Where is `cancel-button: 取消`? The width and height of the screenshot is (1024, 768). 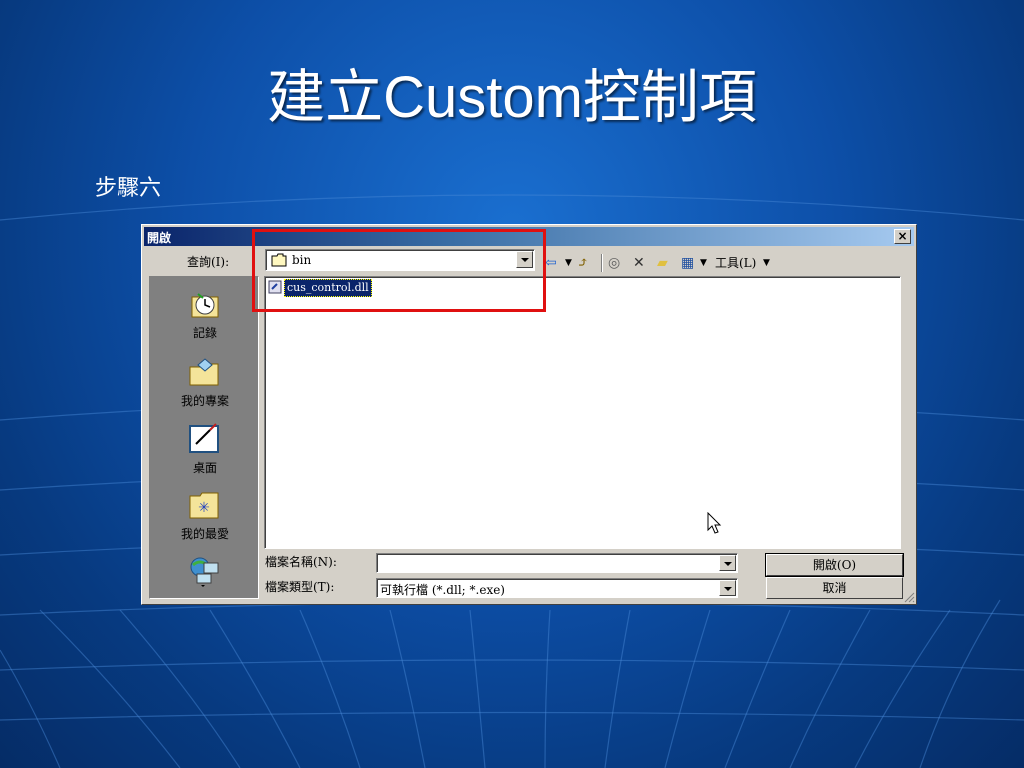 cancel-button: 取消 is located at coordinates (834, 588).